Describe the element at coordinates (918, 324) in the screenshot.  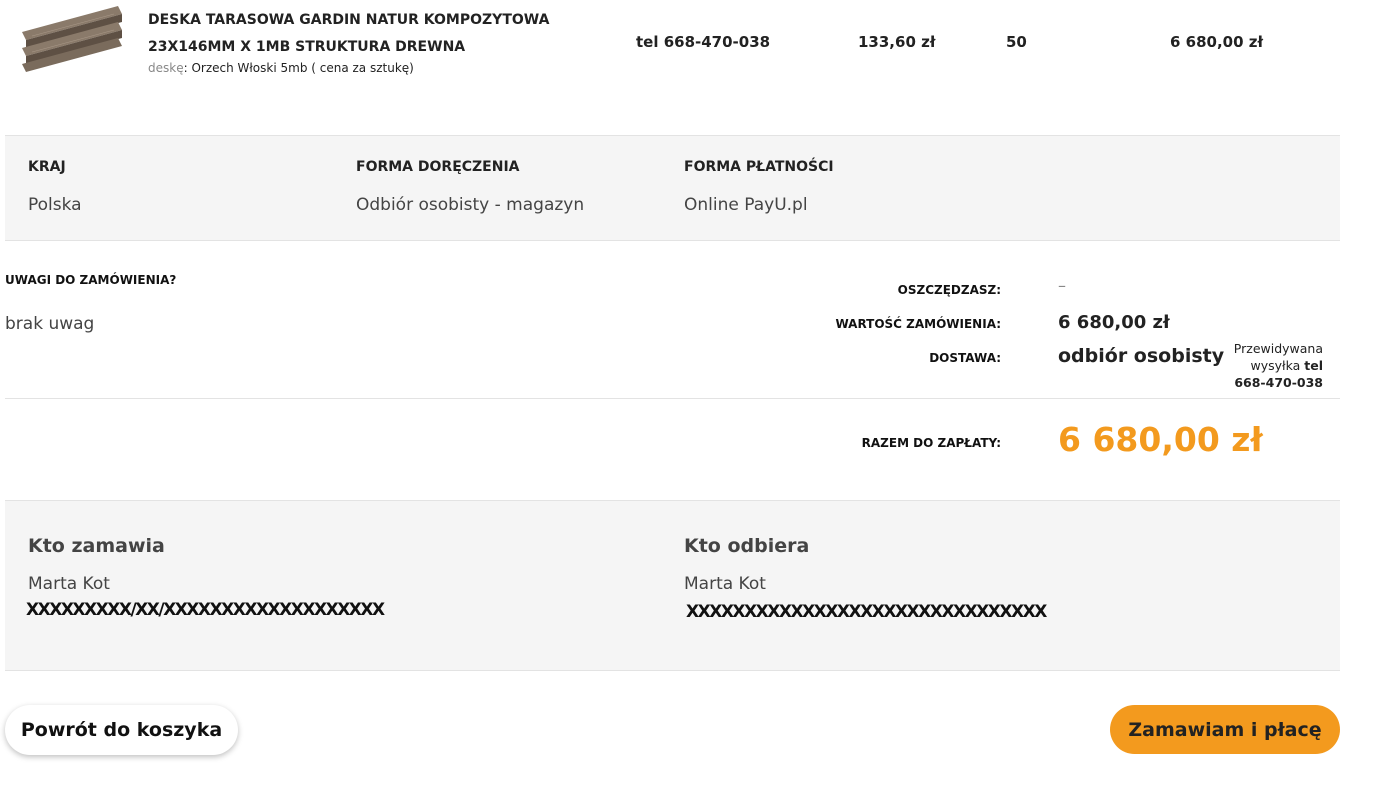
I see `order-value-label: WARTOŚĆ ZAMÓWIENIA:` at that location.